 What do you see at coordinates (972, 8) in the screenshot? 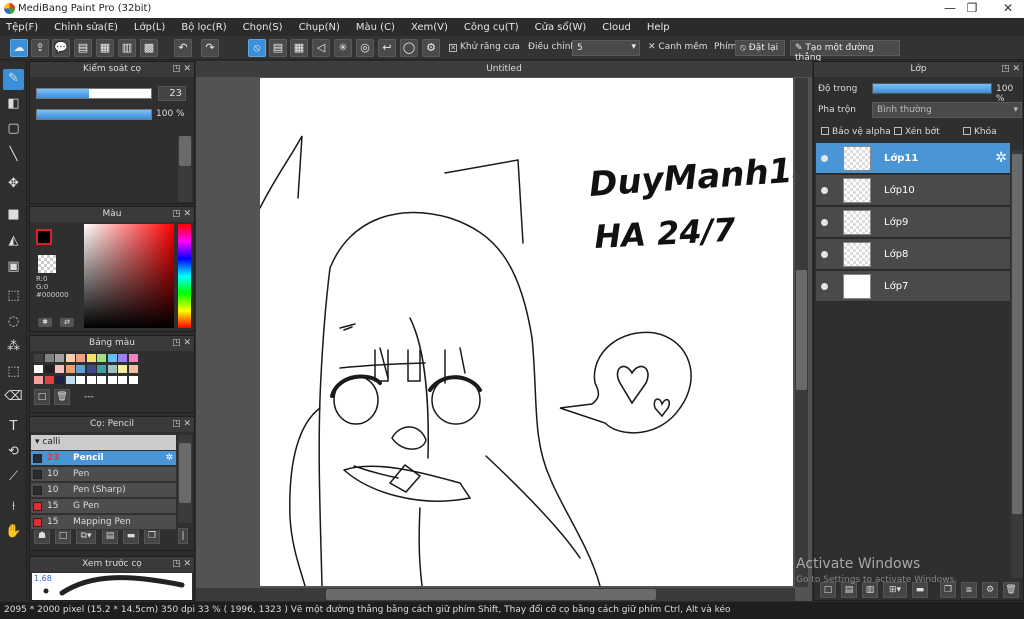
I see `maximize-button: ❐` at bounding box center [972, 8].